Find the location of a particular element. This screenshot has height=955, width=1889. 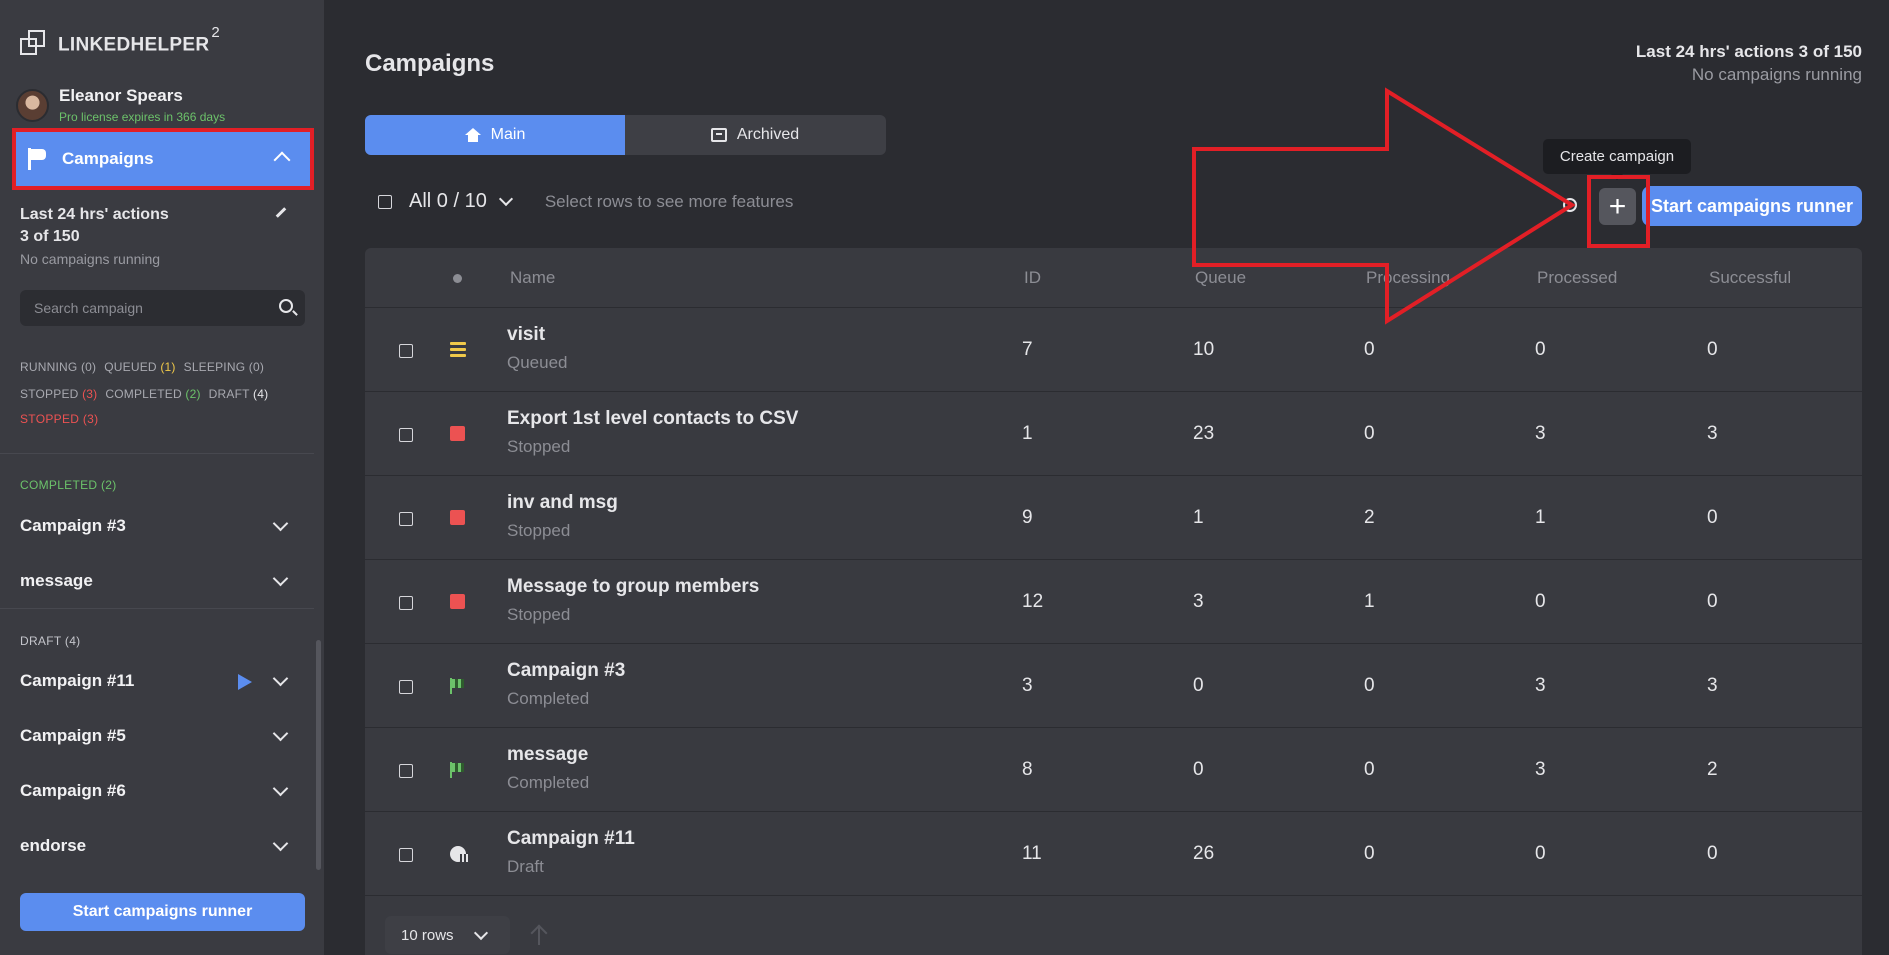

app-logo: LINKEDHELPER2 is located at coordinates (120, 40).